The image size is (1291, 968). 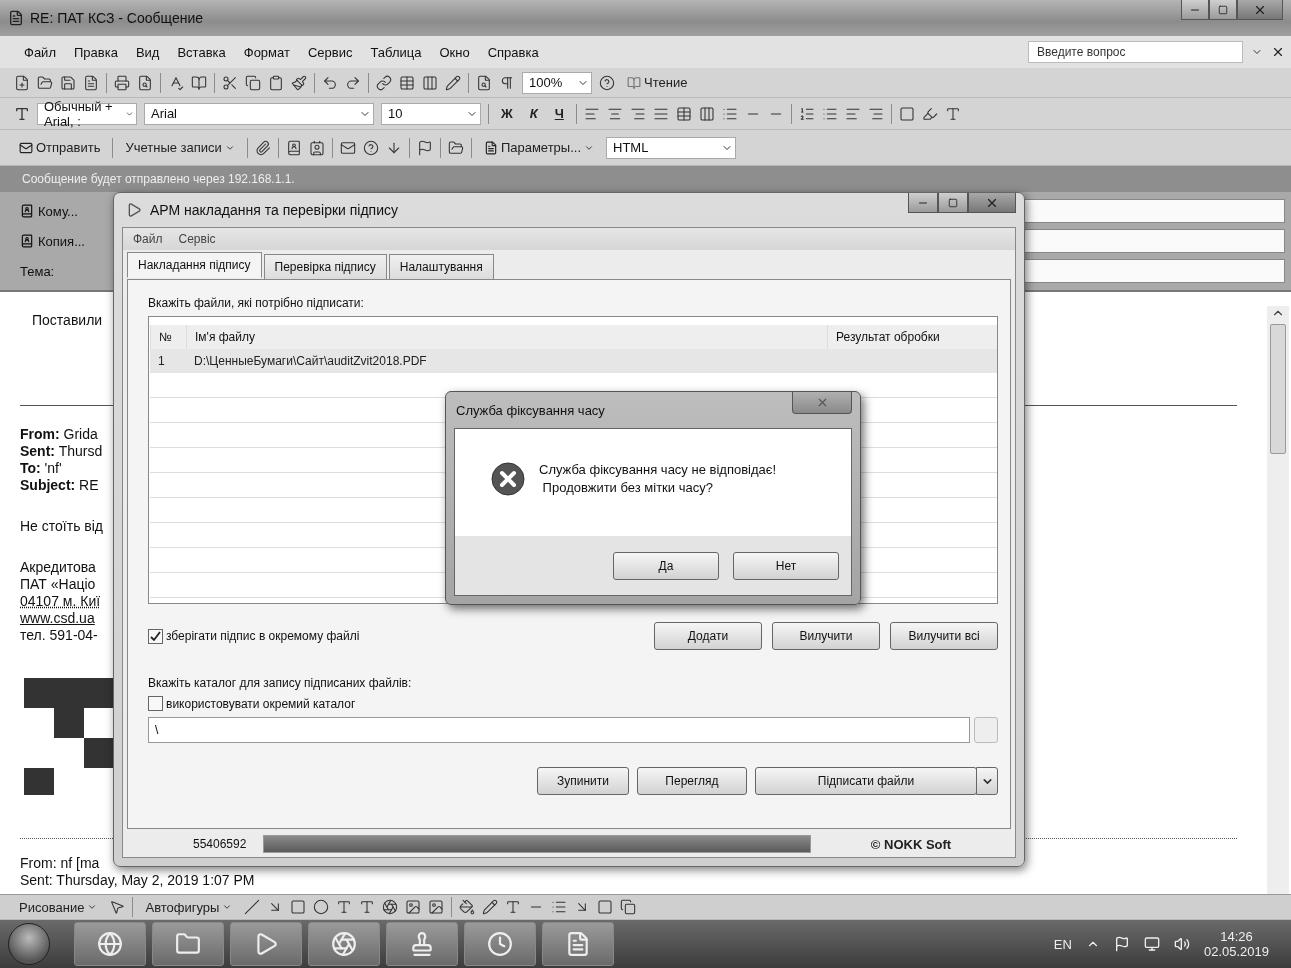 I want to click on column-header: Результат обробки, so click(x=912, y=337).